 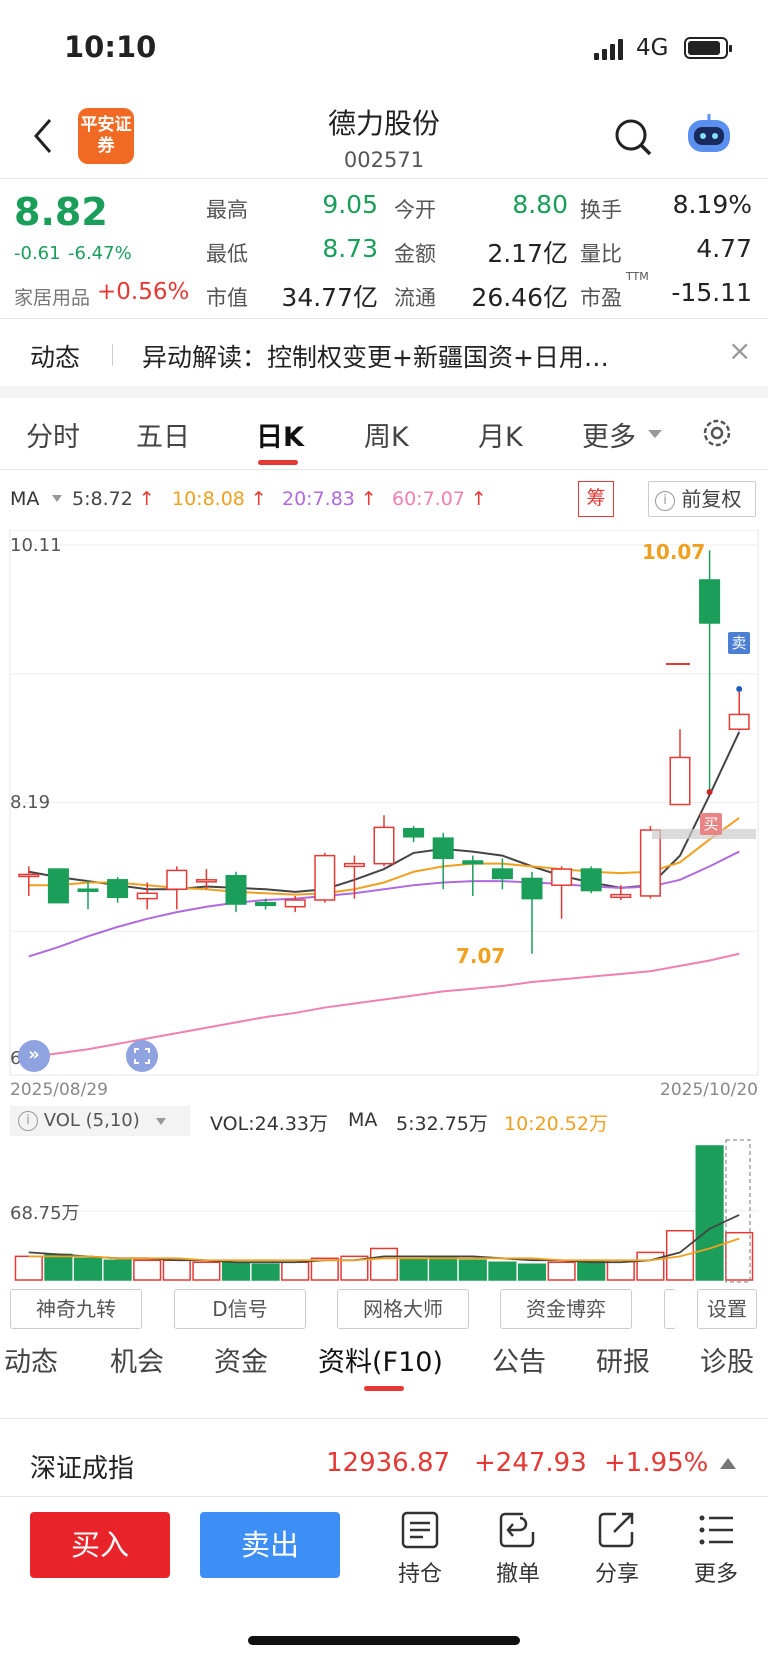 I want to click on tab-funds: 资金, so click(x=241, y=1359).